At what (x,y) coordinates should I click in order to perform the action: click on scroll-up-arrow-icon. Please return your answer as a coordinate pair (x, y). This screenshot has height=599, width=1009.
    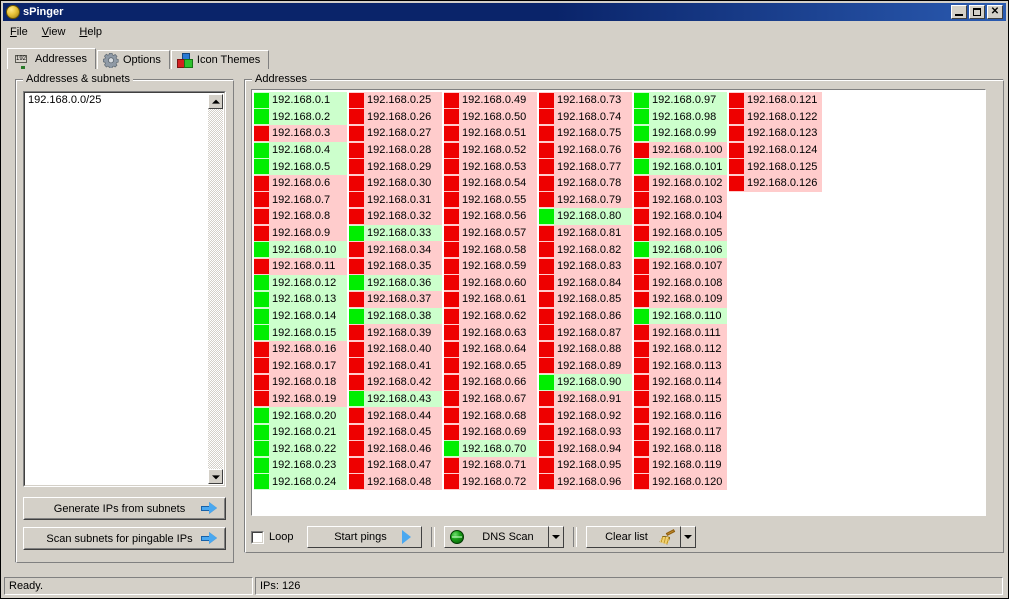
    Looking at the image, I should click on (215, 101).